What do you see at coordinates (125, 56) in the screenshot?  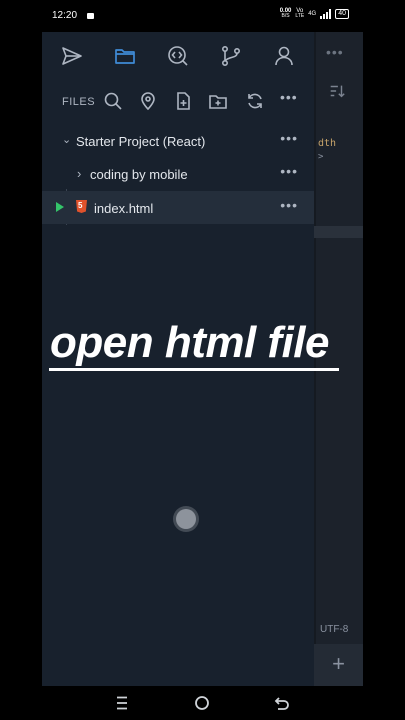 I see `folder-icon` at bounding box center [125, 56].